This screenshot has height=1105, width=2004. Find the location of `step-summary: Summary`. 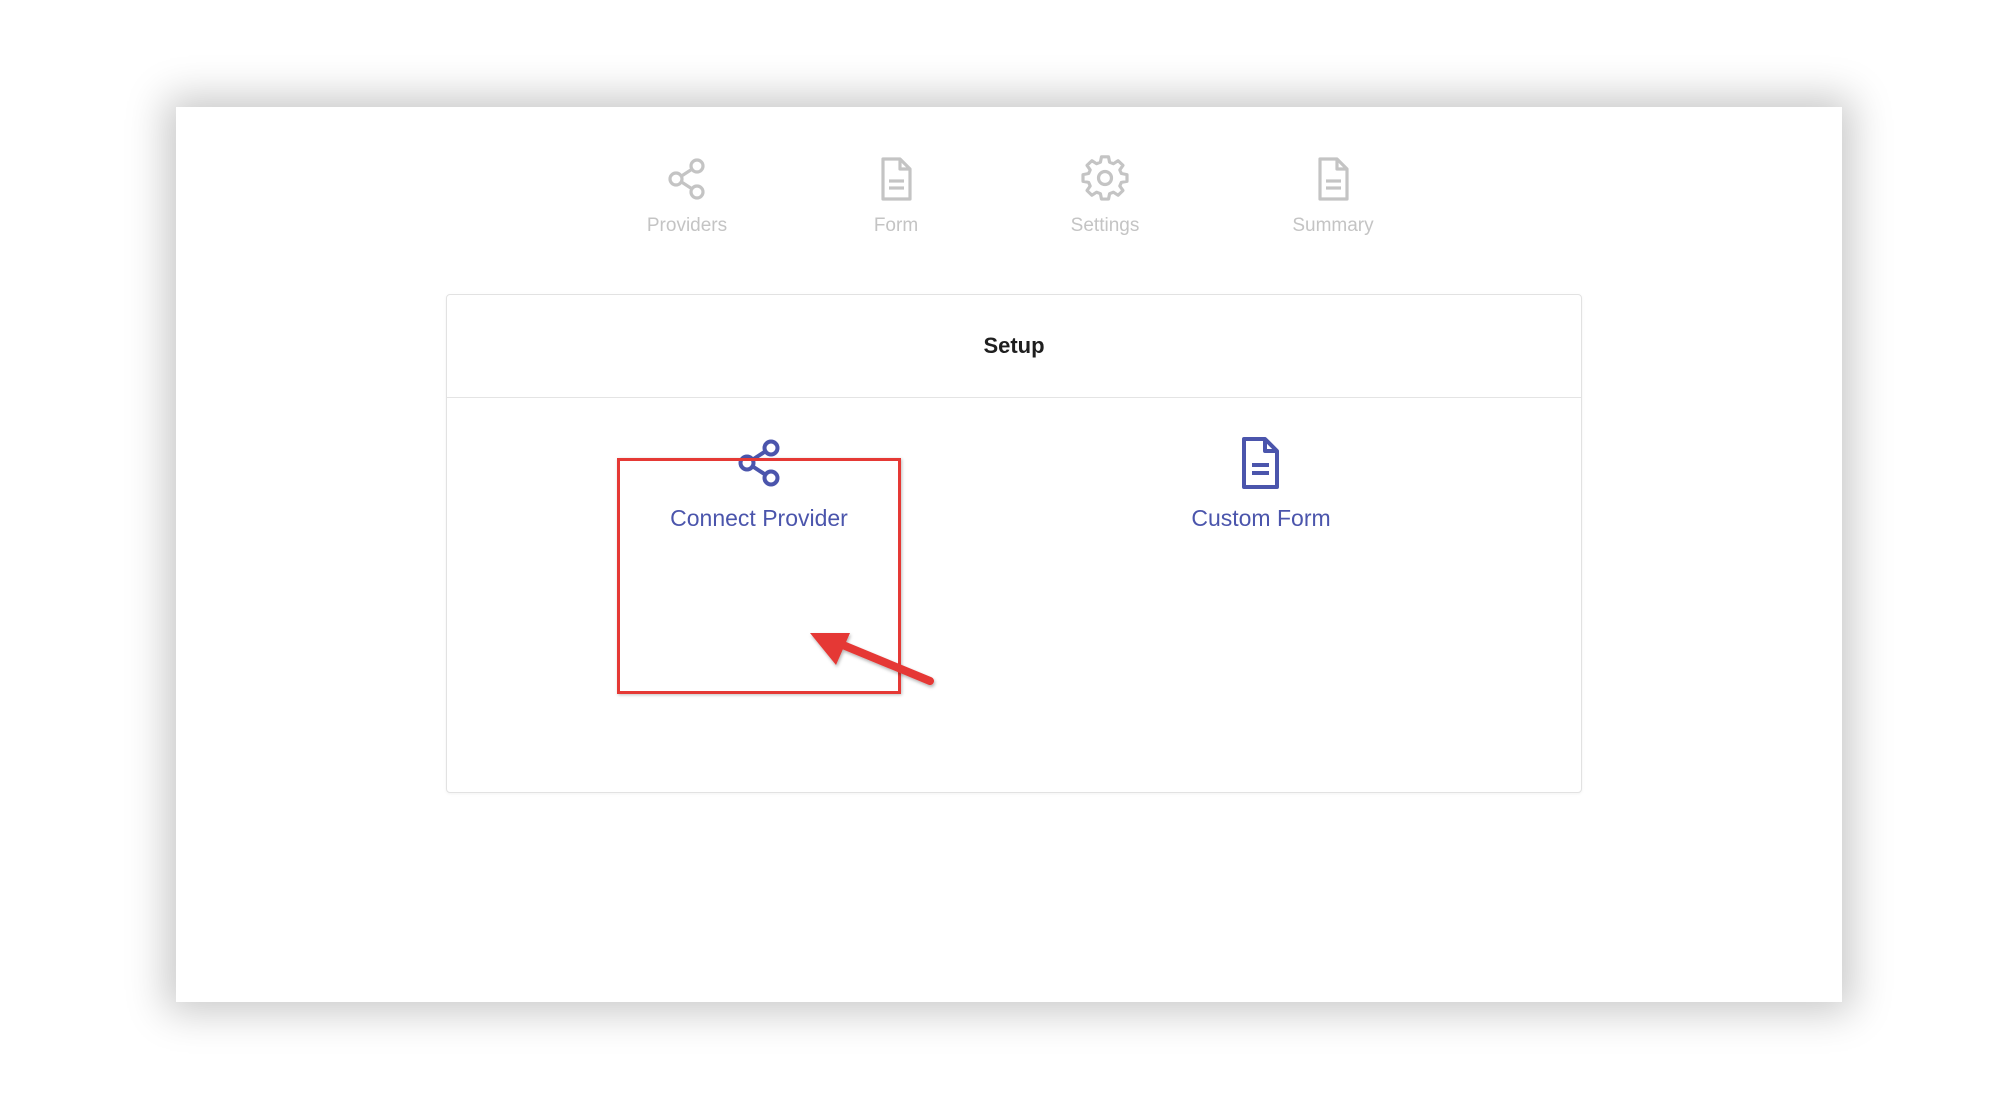

step-summary: Summary is located at coordinates (1333, 196).